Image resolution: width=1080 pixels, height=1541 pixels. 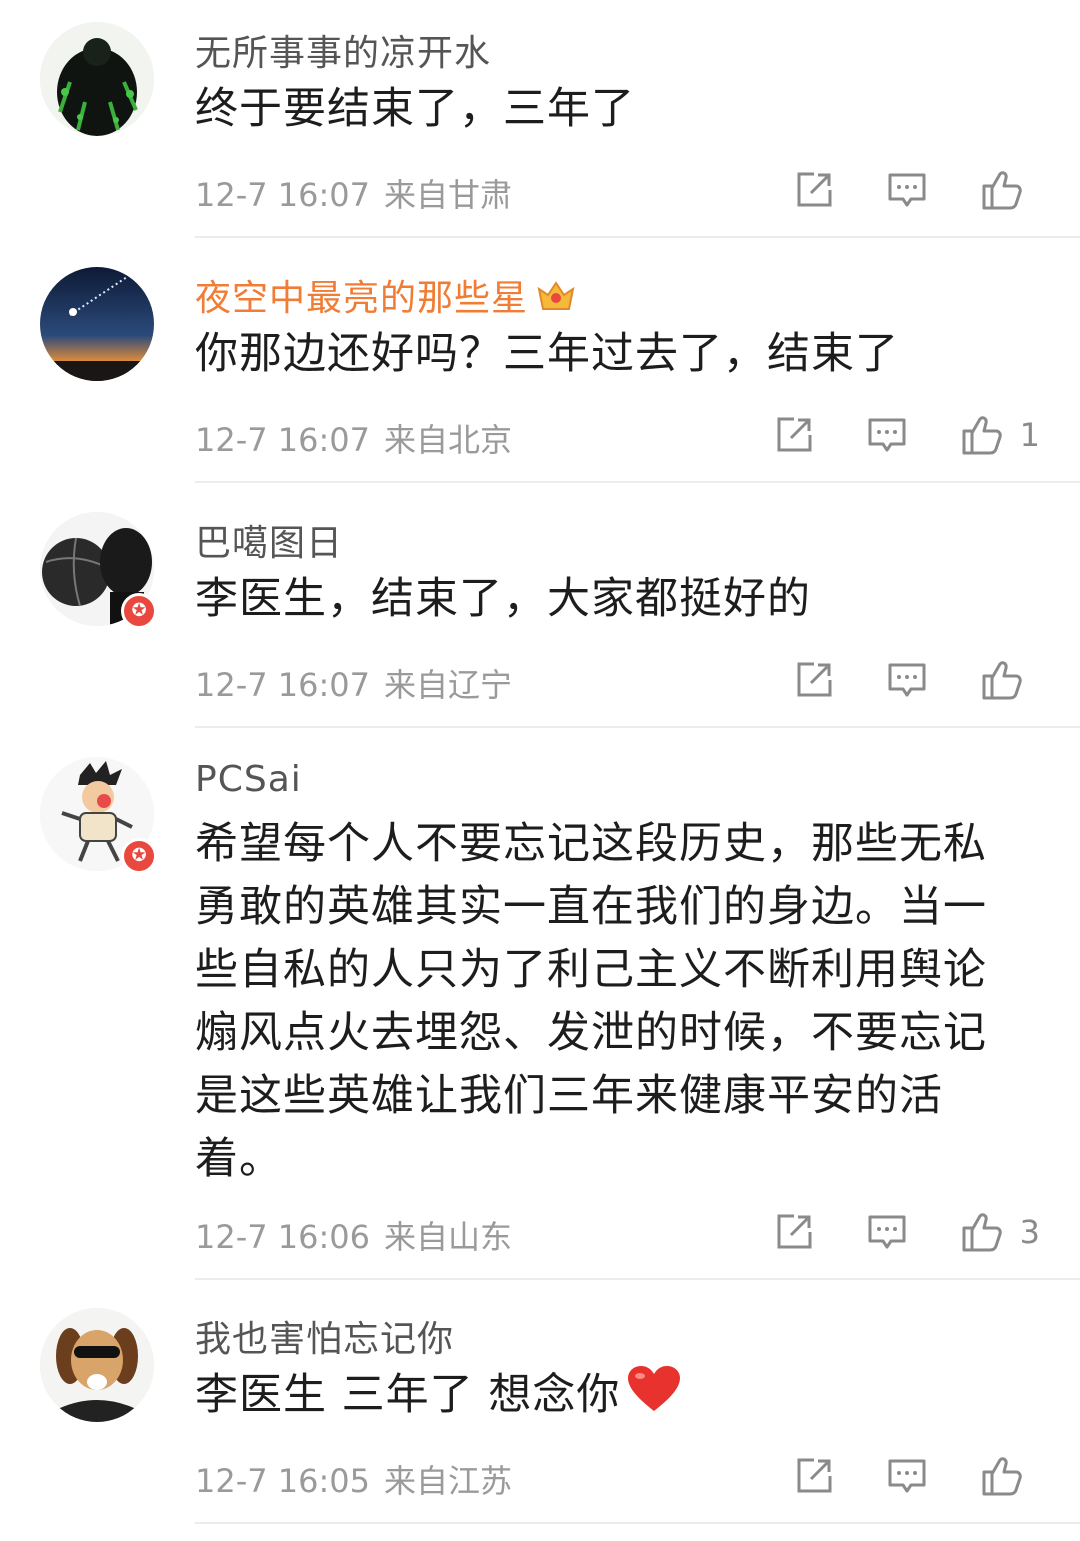 What do you see at coordinates (269, 540) in the screenshot?
I see `username: 巴噶图日` at bounding box center [269, 540].